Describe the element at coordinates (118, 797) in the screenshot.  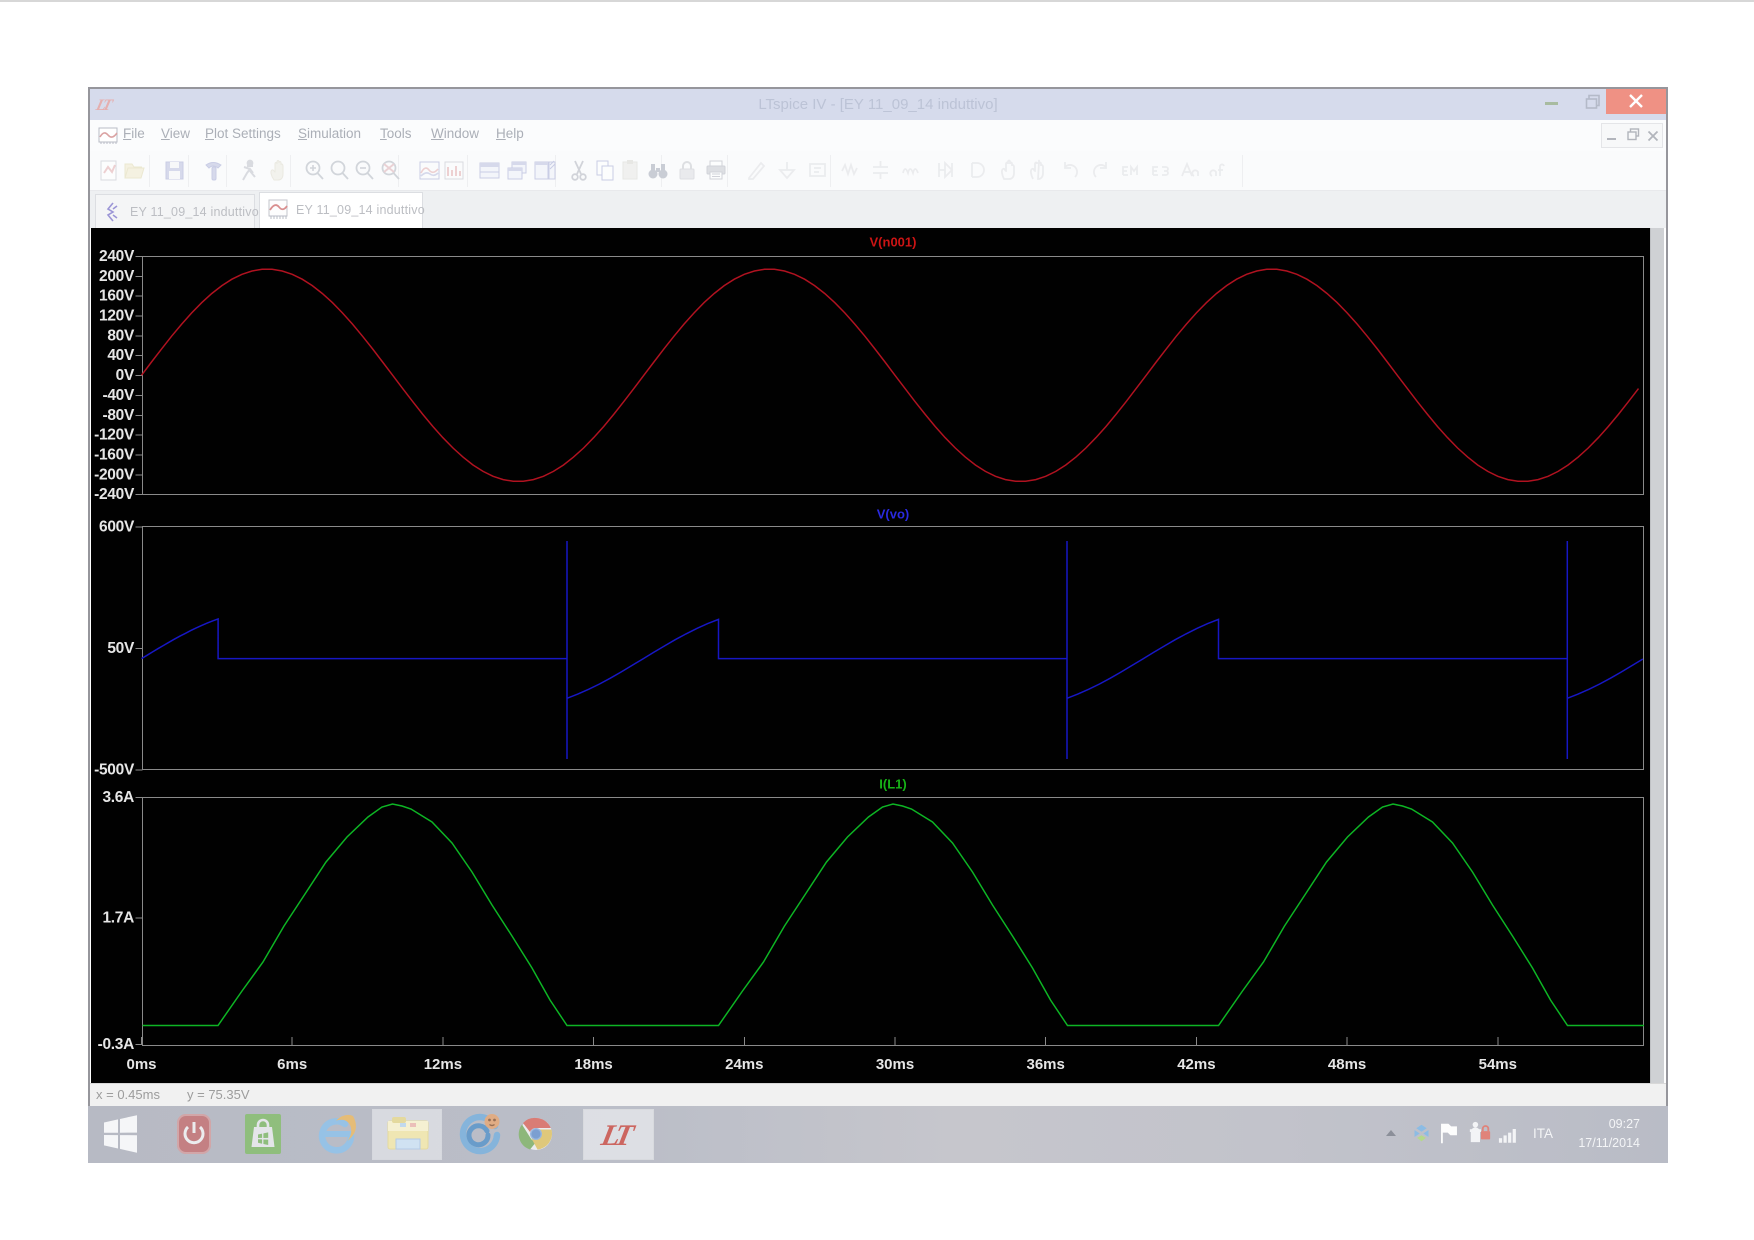
I see `svg-text: 3.6A` at that location.